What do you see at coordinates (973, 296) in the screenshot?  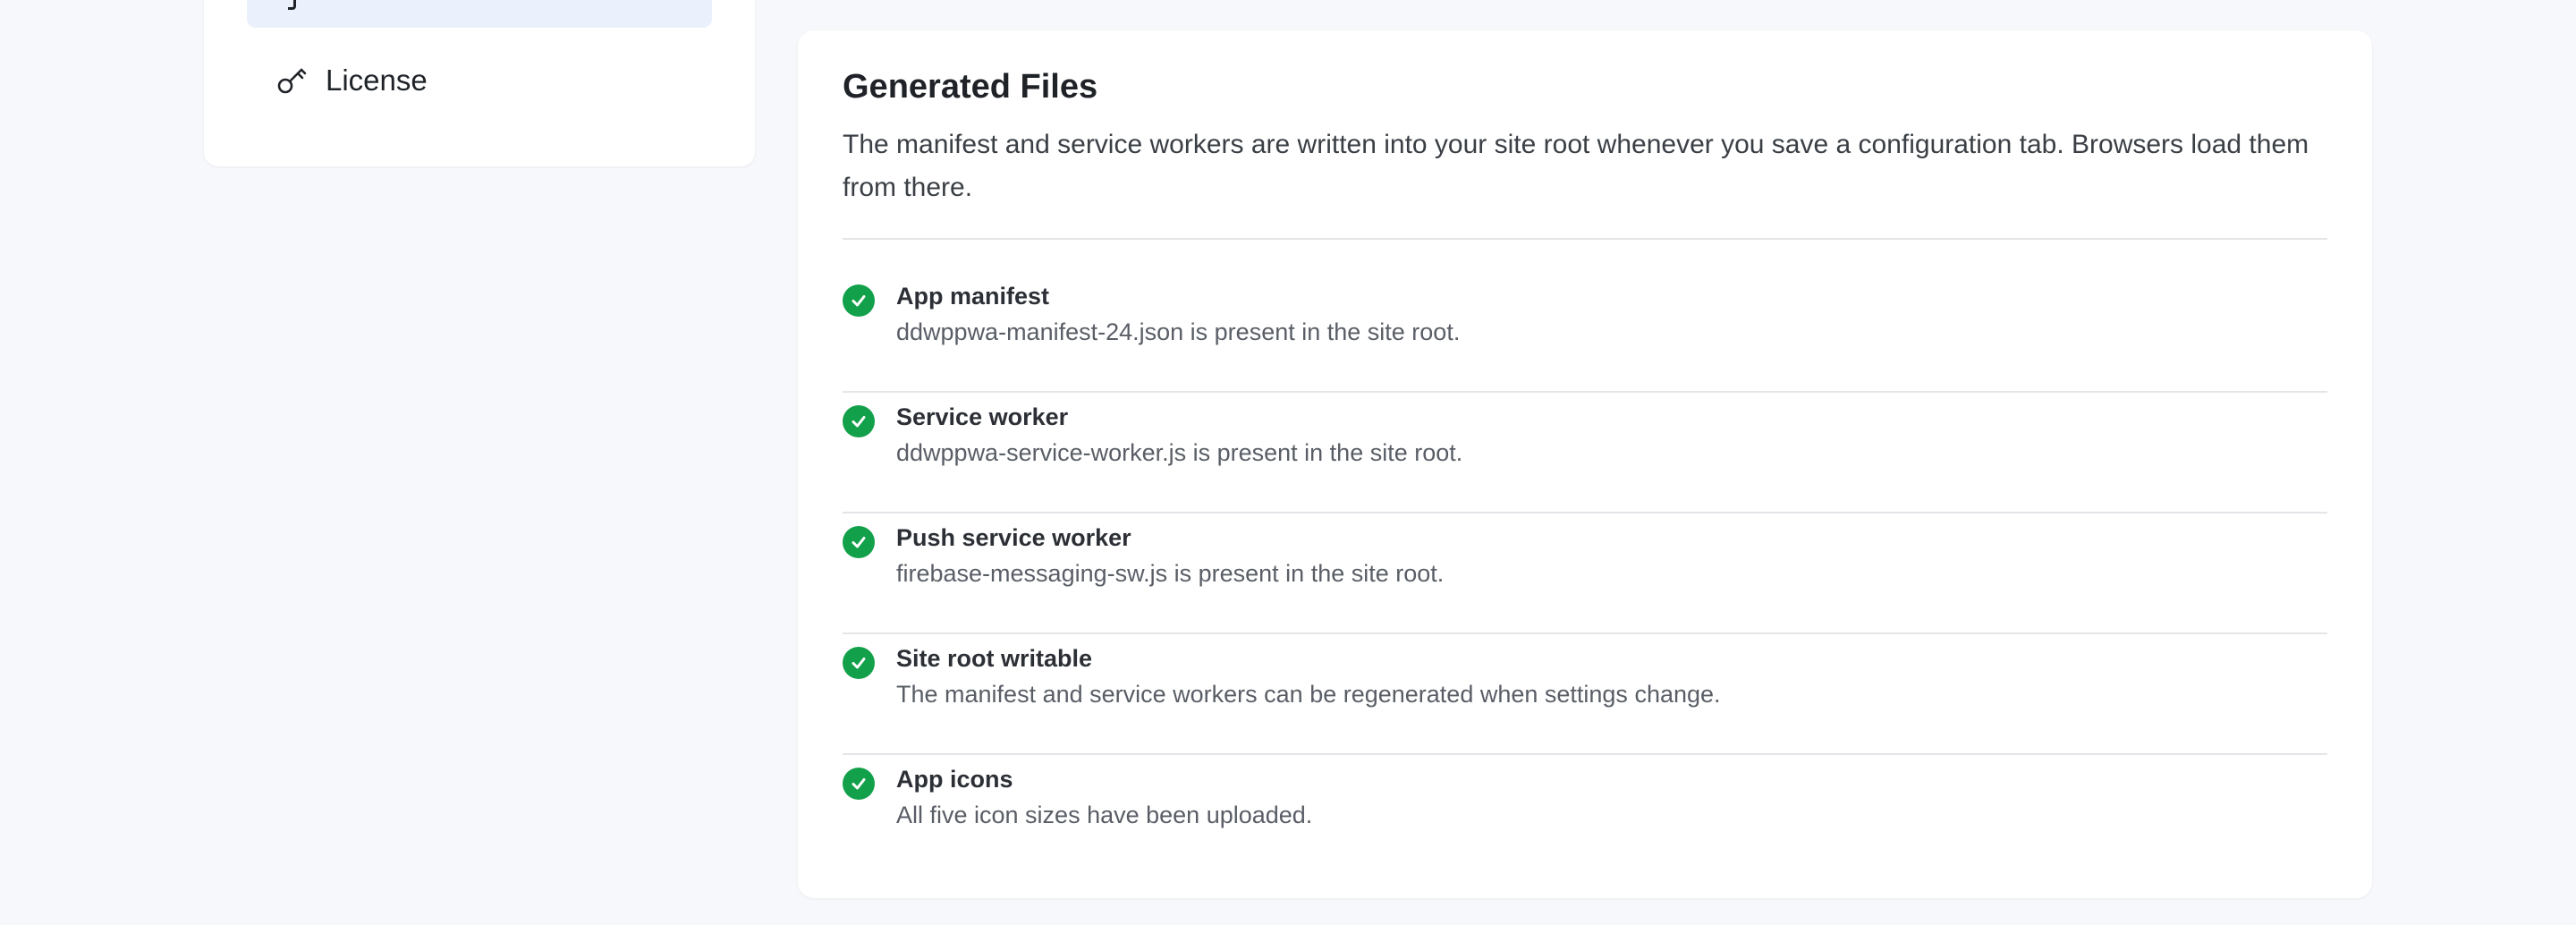 I see `check-title: App manifest` at bounding box center [973, 296].